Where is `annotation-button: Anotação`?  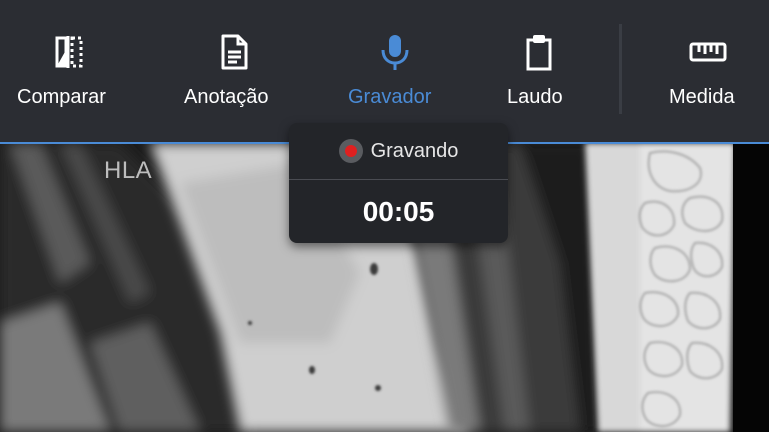
annotation-button: Anotação is located at coordinates (234, 71).